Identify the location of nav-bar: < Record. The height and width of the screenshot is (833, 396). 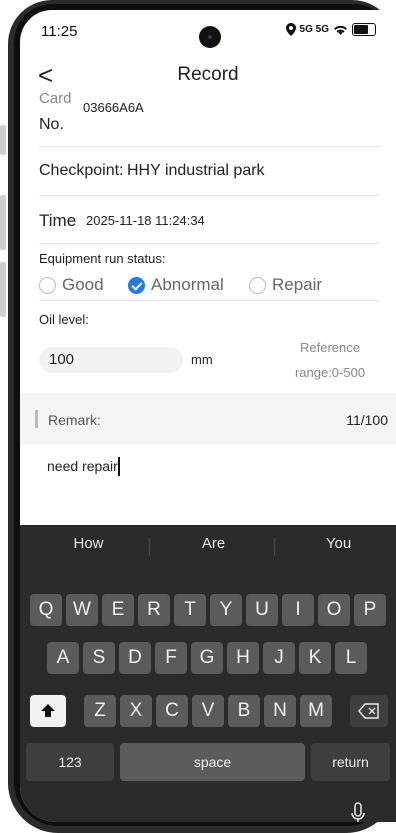
(208, 77).